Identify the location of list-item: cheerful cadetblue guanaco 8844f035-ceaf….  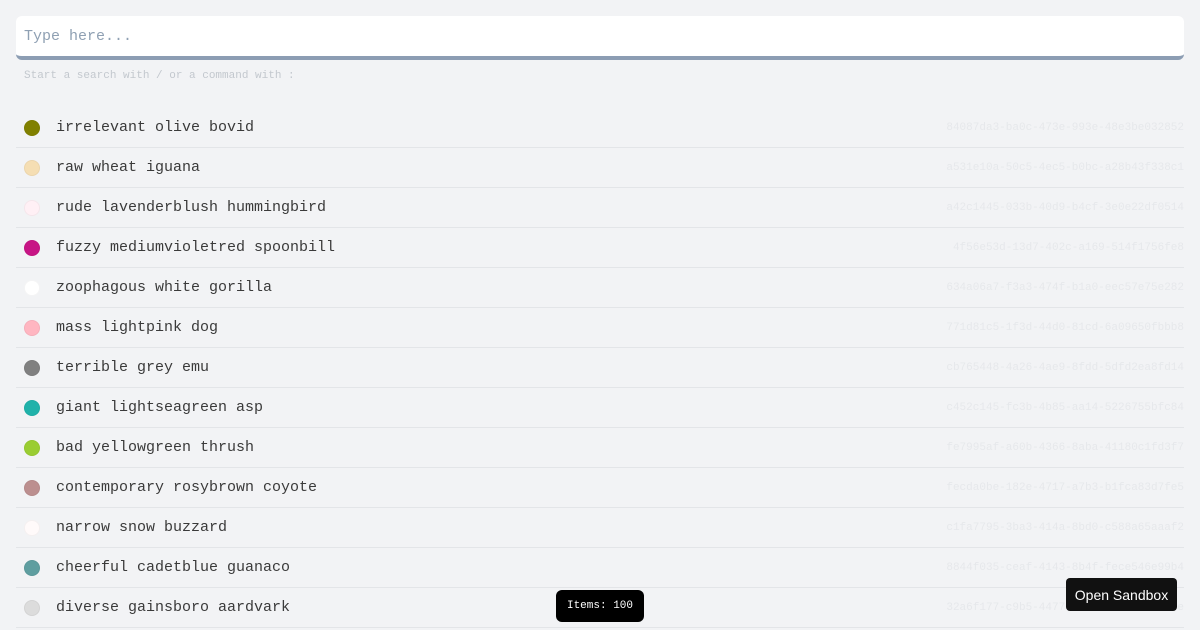
(600, 568).